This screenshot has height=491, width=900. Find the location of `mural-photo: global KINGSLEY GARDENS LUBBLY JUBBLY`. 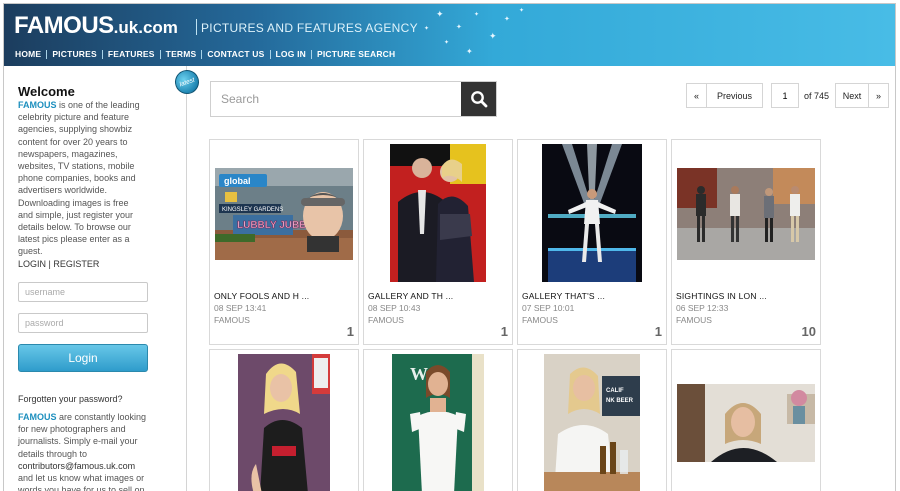

mural-photo: global KINGSLEY GARDENS LUBBLY JUBBLY is located at coordinates (284, 214).